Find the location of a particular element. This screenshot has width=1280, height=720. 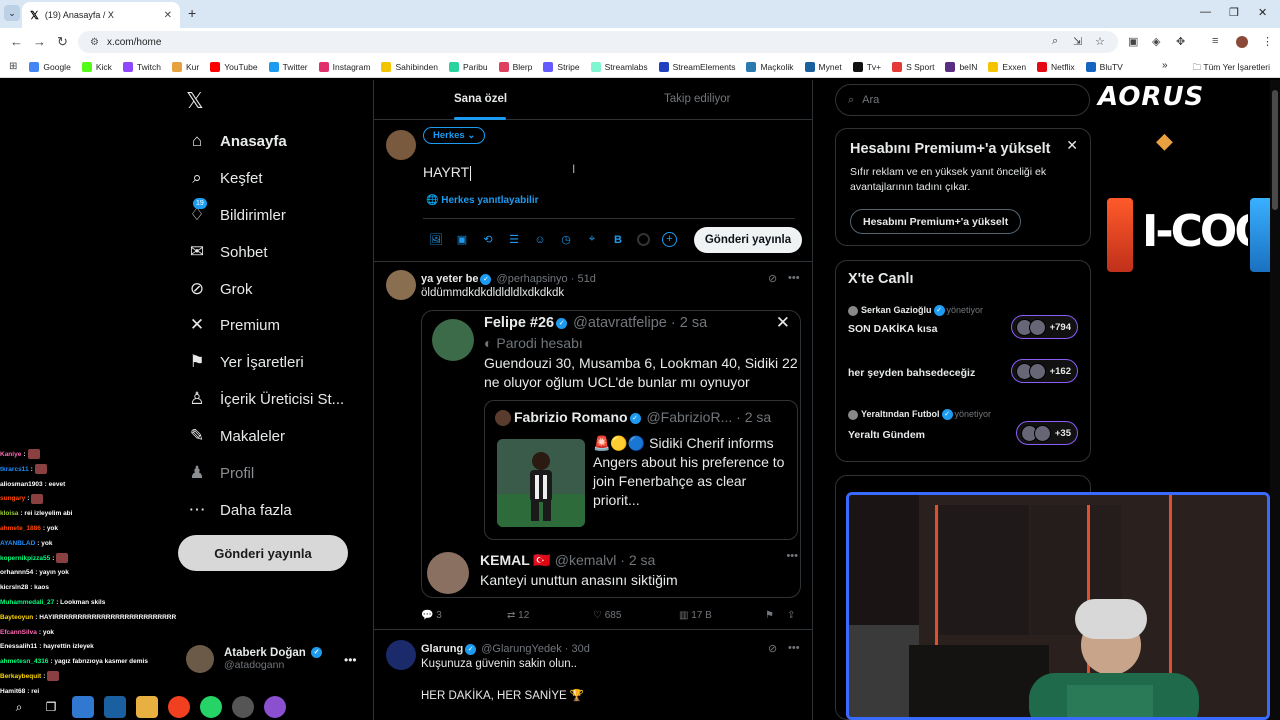

task-view-icon: ❐ is located at coordinates (51, 707).